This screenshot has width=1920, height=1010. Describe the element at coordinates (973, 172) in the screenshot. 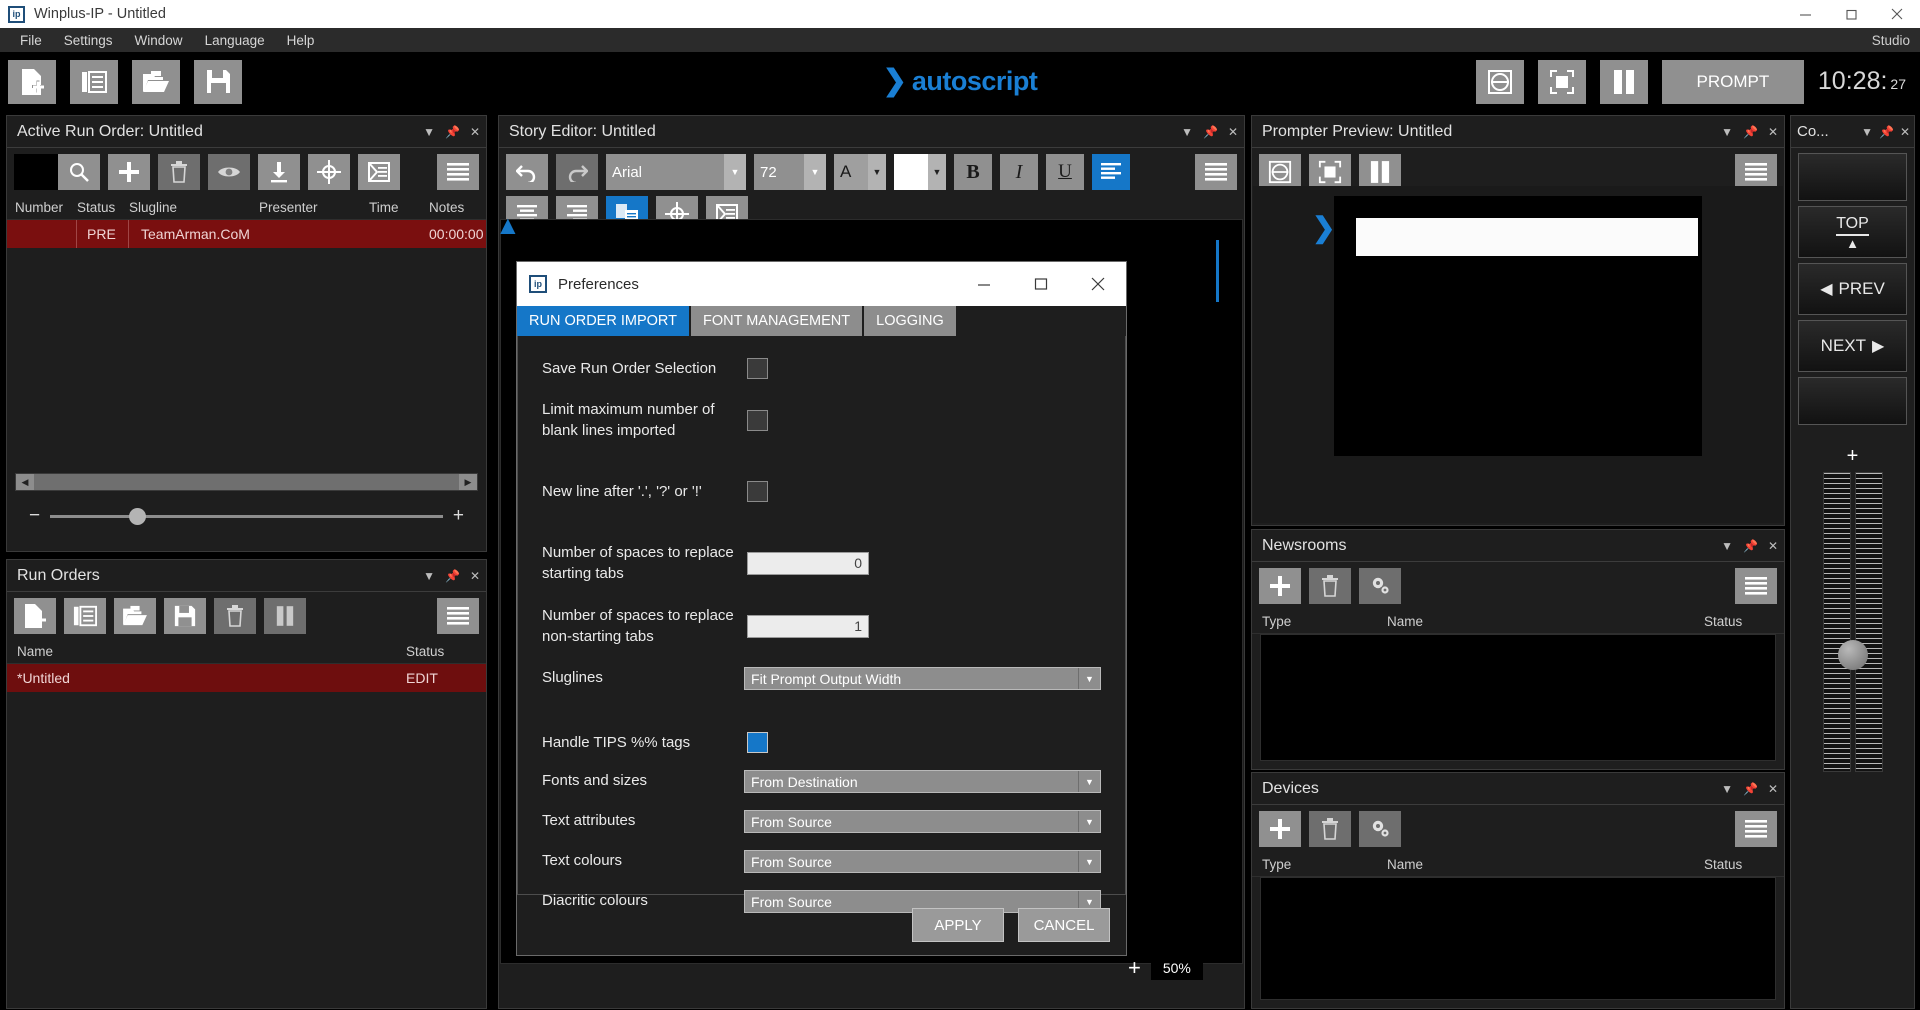

I see `bold-button: B` at that location.